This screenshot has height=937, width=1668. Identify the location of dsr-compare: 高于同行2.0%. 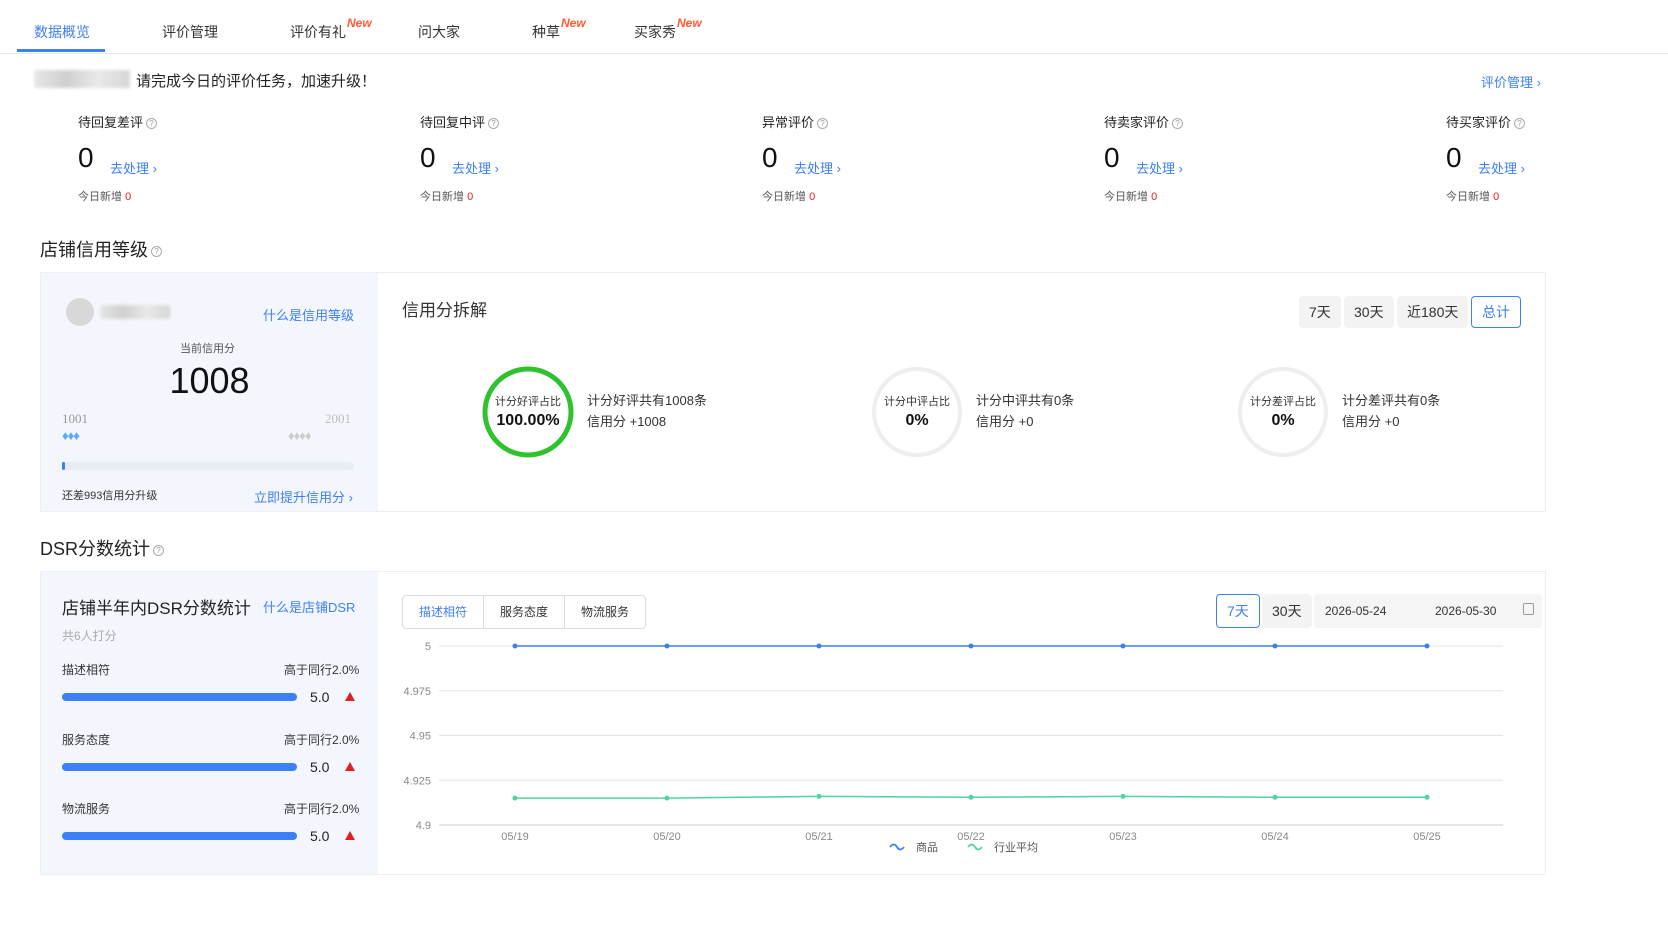
(322, 809).